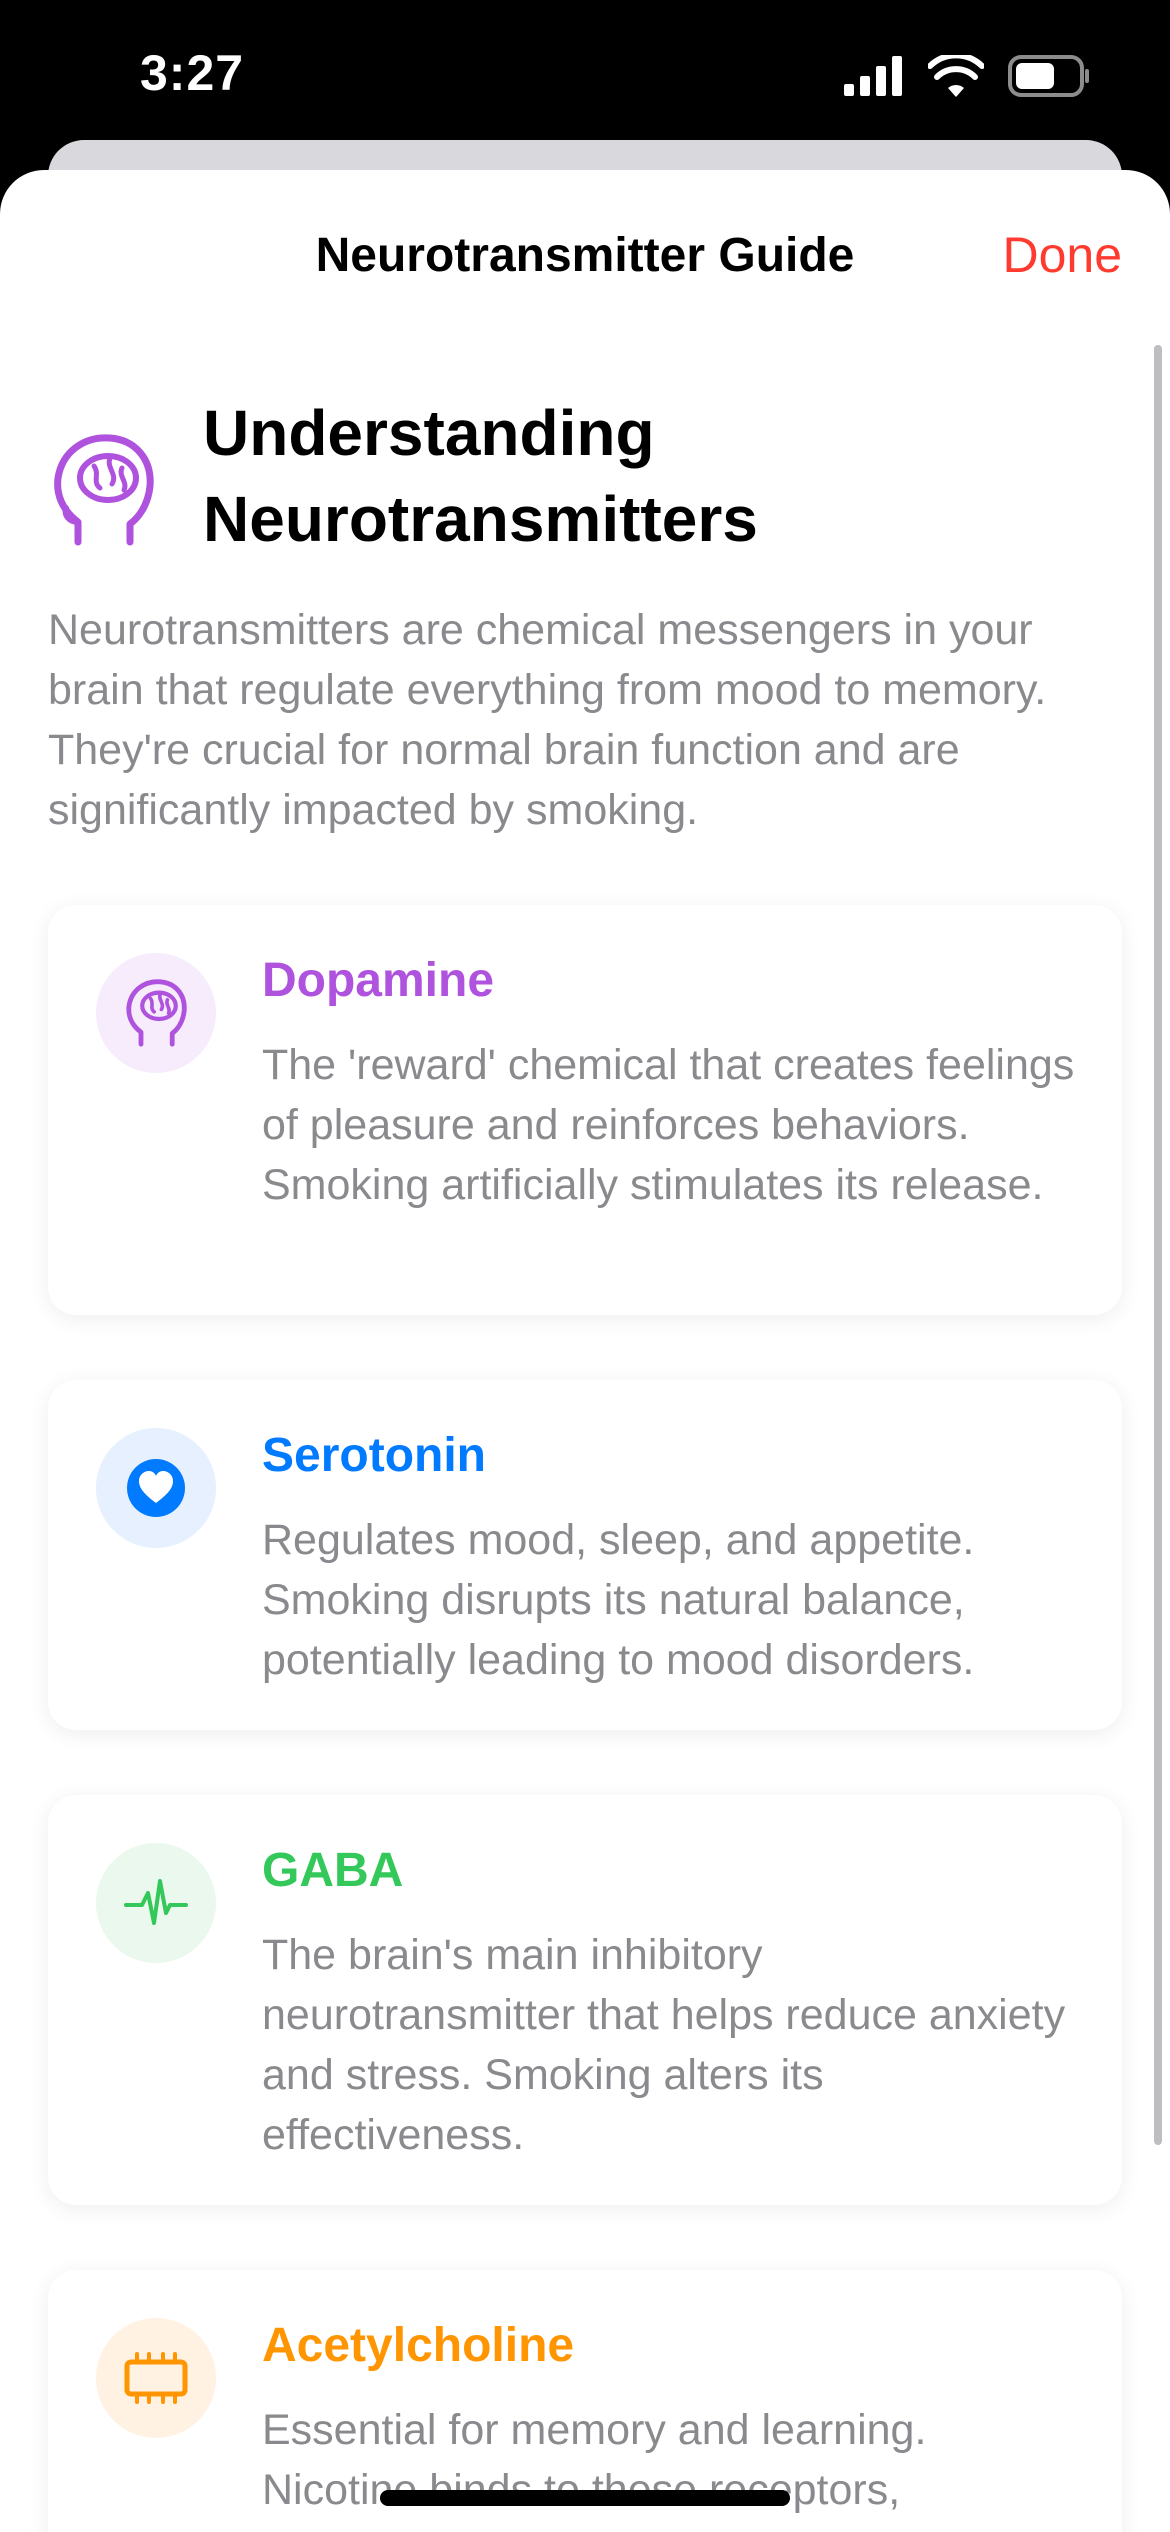  Describe the element at coordinates (873, 76) in the screenshot. I see `cellular-signal-icon` at that location.